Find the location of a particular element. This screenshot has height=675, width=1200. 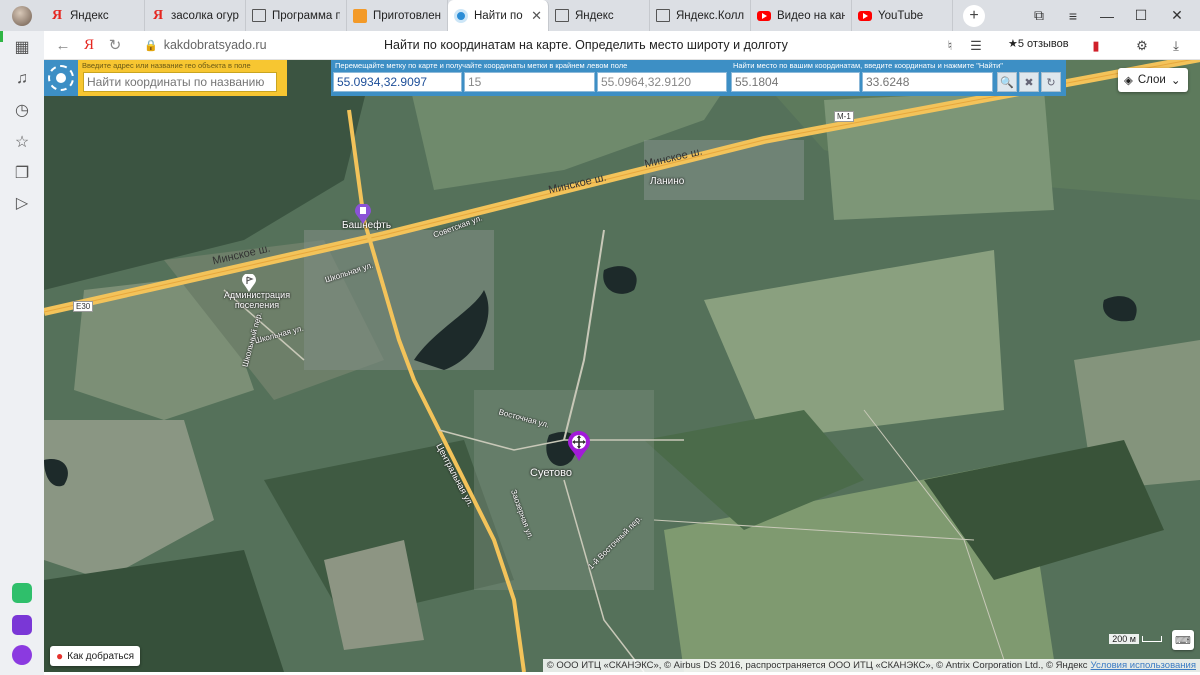

tabs-overview-icon: ⧉ is located at coordinates (1039, 15).